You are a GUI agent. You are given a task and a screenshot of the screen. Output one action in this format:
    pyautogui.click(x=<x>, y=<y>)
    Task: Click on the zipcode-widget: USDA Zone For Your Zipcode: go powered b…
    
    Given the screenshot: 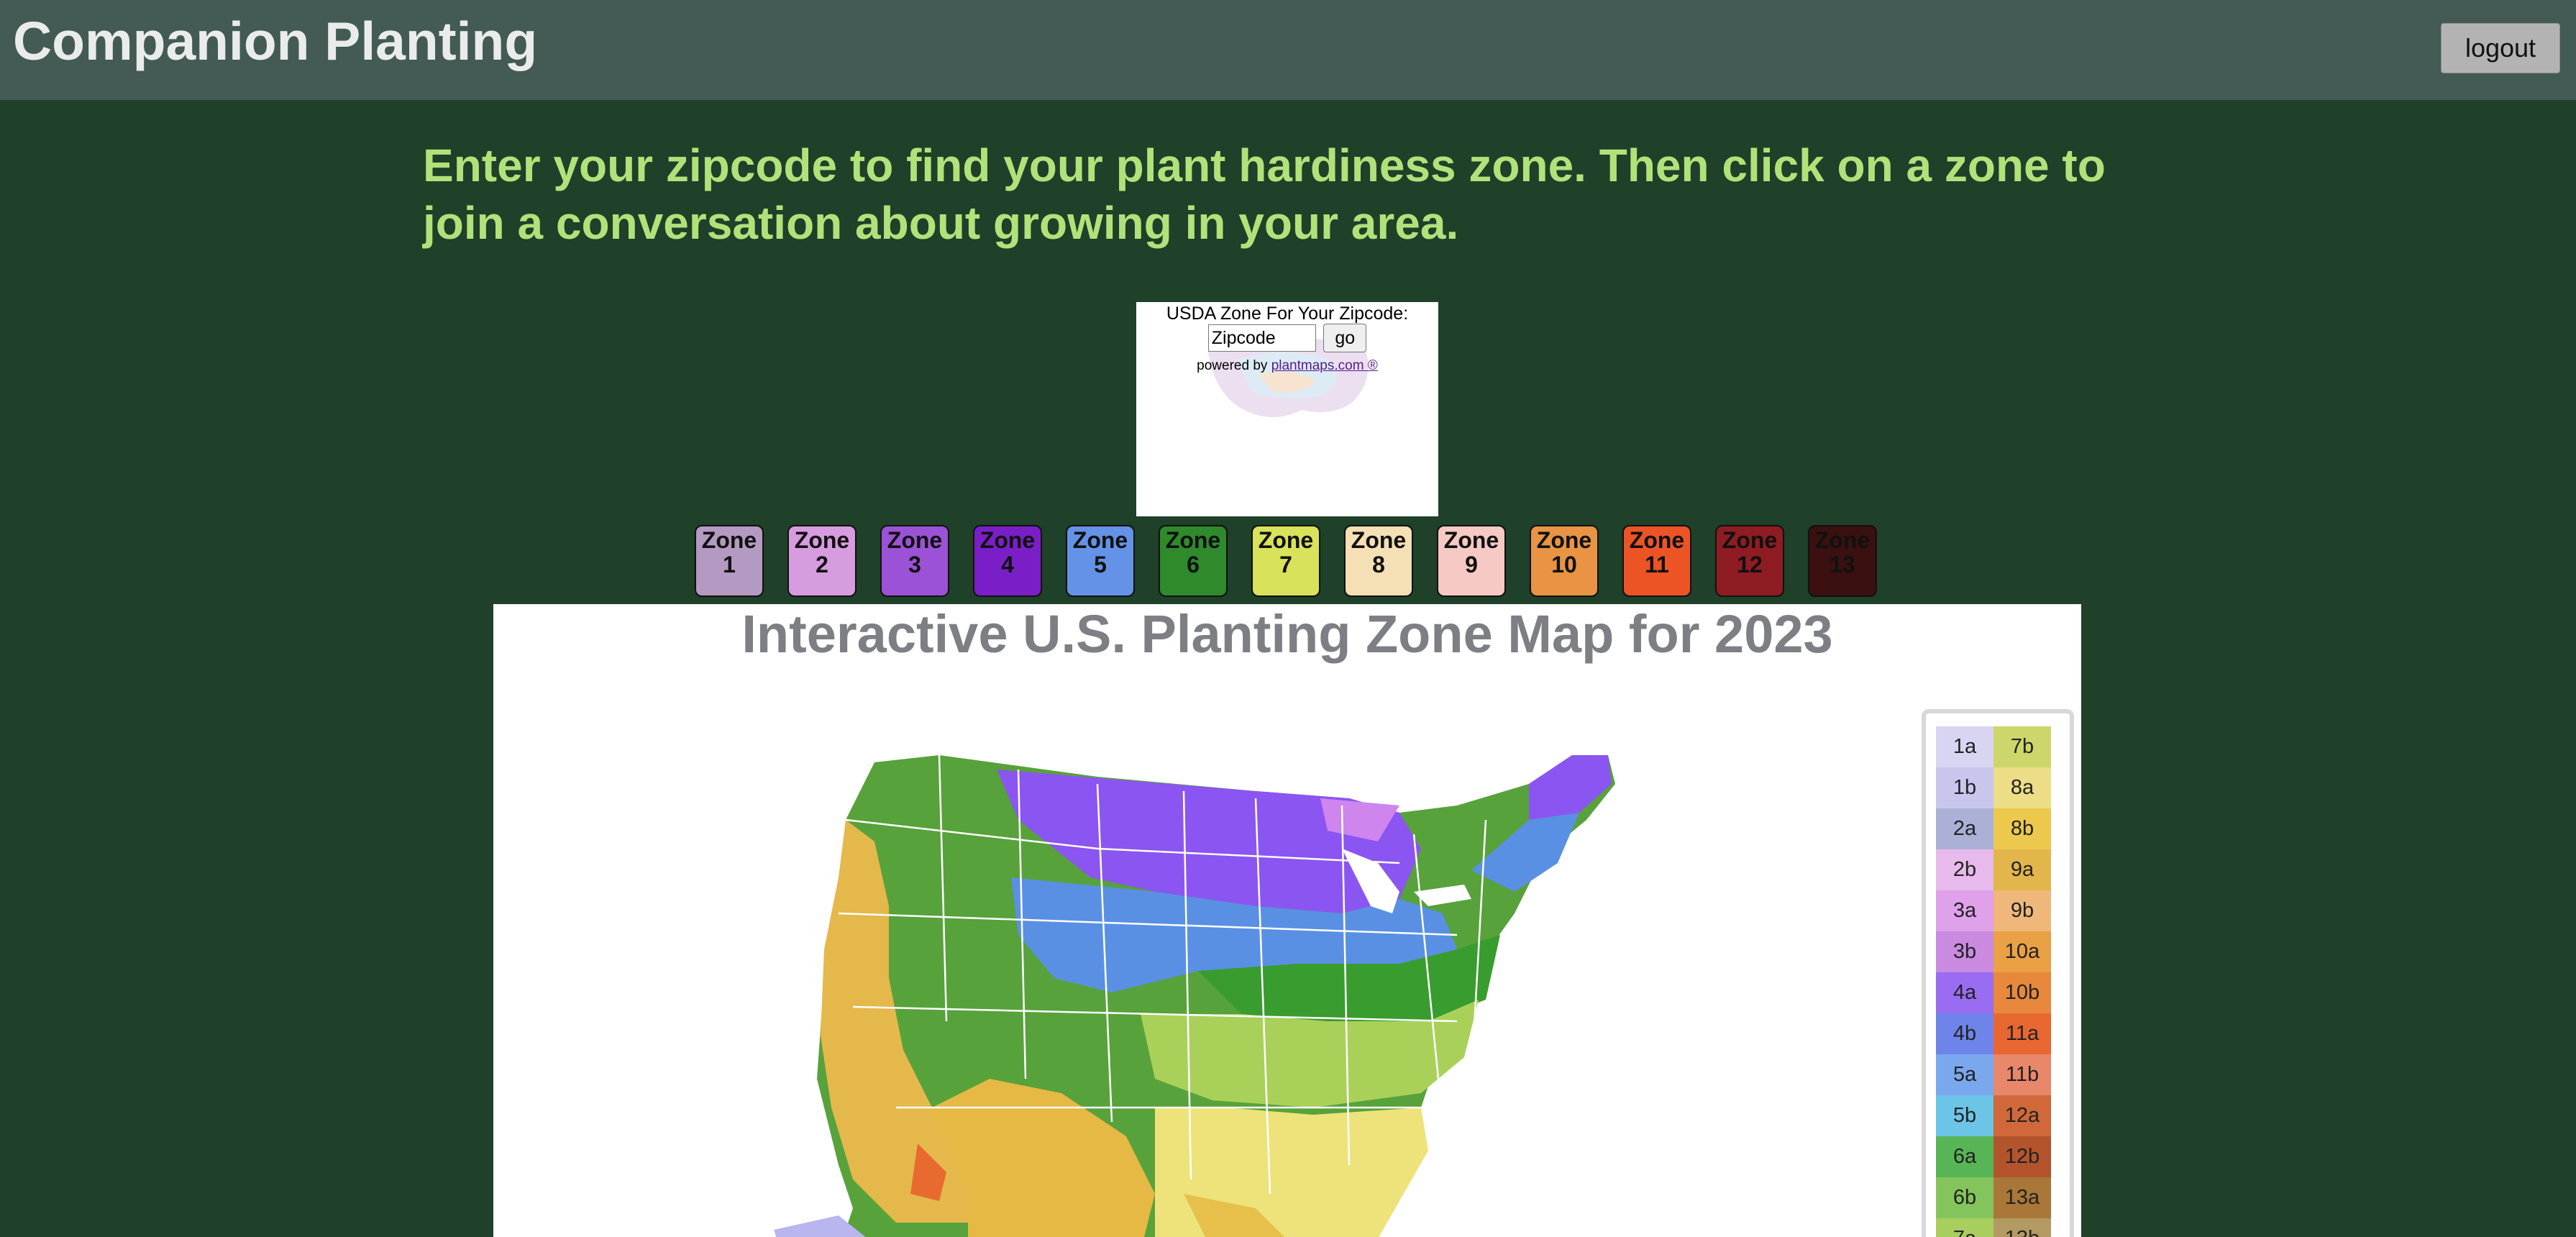 What is the action you would take?
    pyautogui.click(x=1287, y=409)
    